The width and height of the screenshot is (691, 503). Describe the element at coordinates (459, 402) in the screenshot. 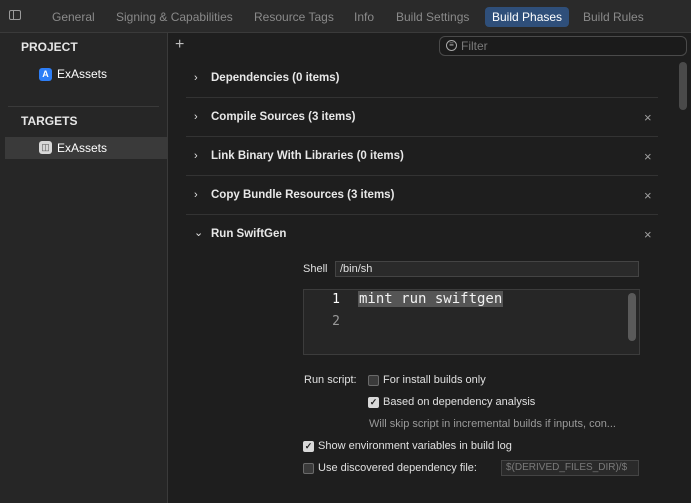

I see `dependency-analysis-label: Based on dependency analysis` at that location.